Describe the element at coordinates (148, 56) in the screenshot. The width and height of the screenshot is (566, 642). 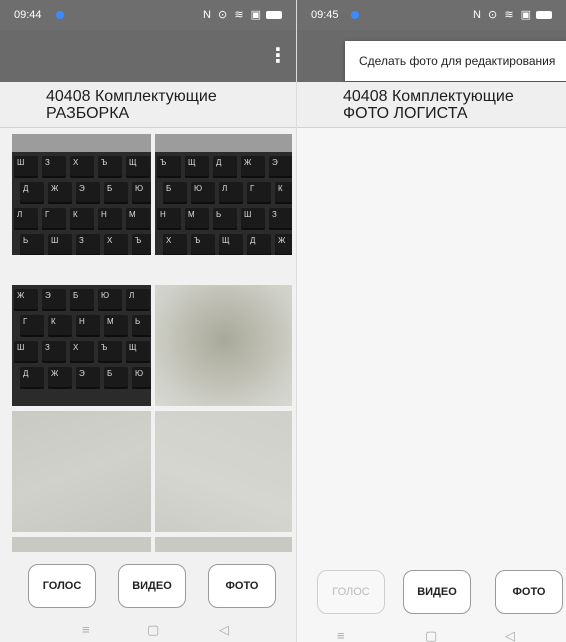
I see `app-bar: ⋮` at that location.